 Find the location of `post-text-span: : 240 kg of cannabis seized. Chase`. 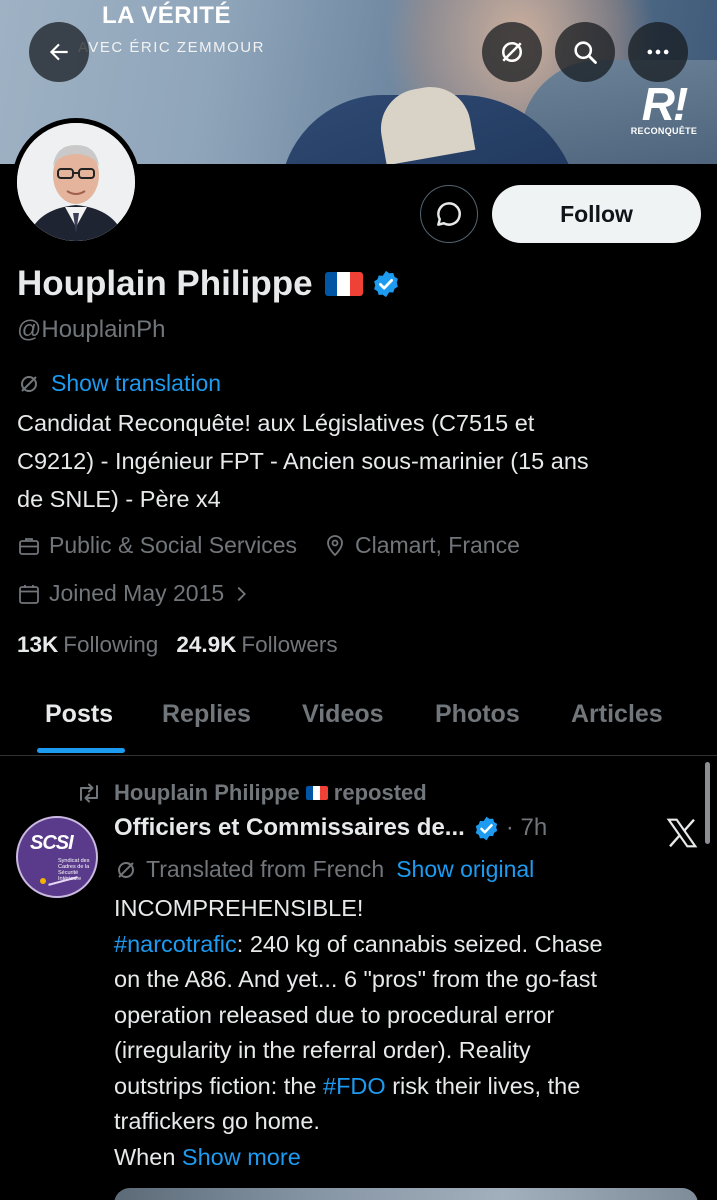

post-text-span: : 240 kg of cannabis seized. Chase is located at coordinates (419, 943).